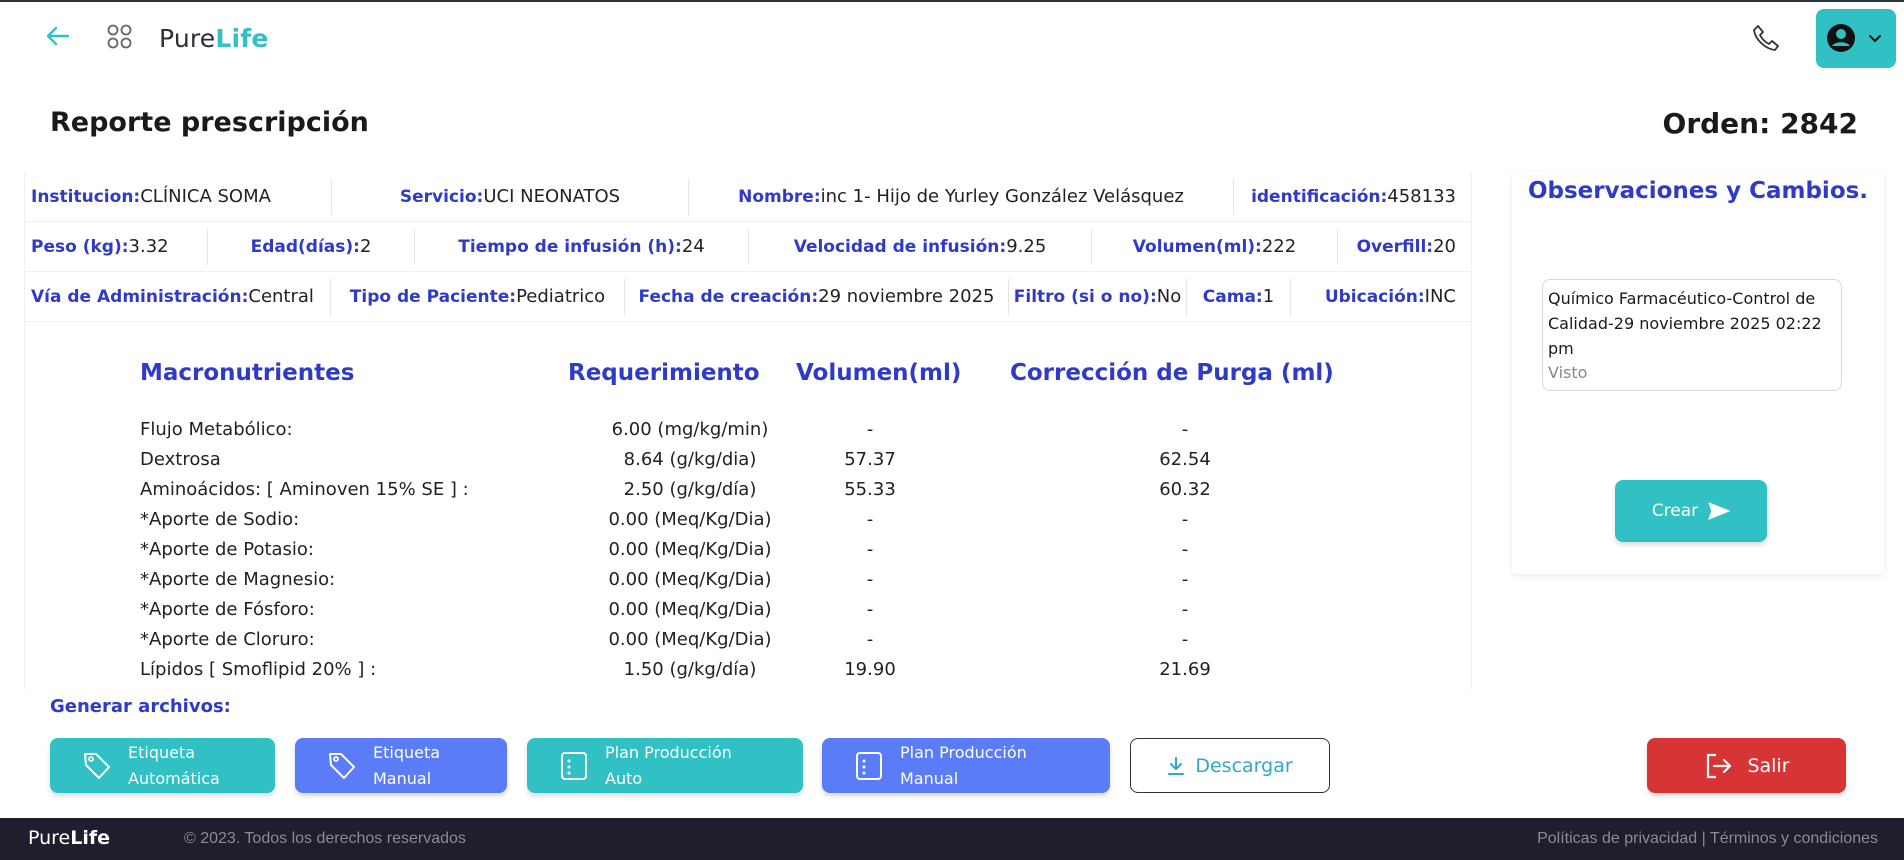 The image size is (1904, 860). What do you see at coordinates (227, 549) in the screenshot?
I see `macro-name: *Aporte de Potasio:` at bounding box center [227, 549].